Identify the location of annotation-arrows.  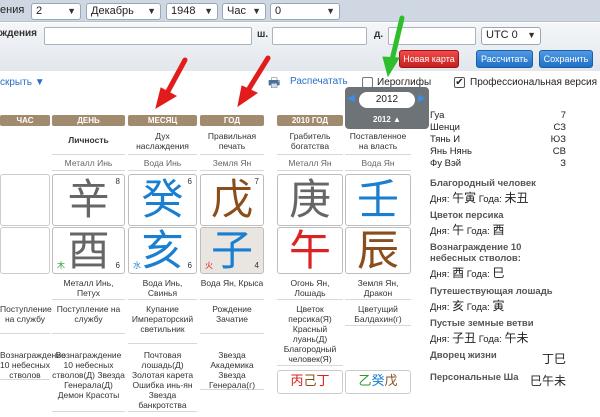
(280, 62).